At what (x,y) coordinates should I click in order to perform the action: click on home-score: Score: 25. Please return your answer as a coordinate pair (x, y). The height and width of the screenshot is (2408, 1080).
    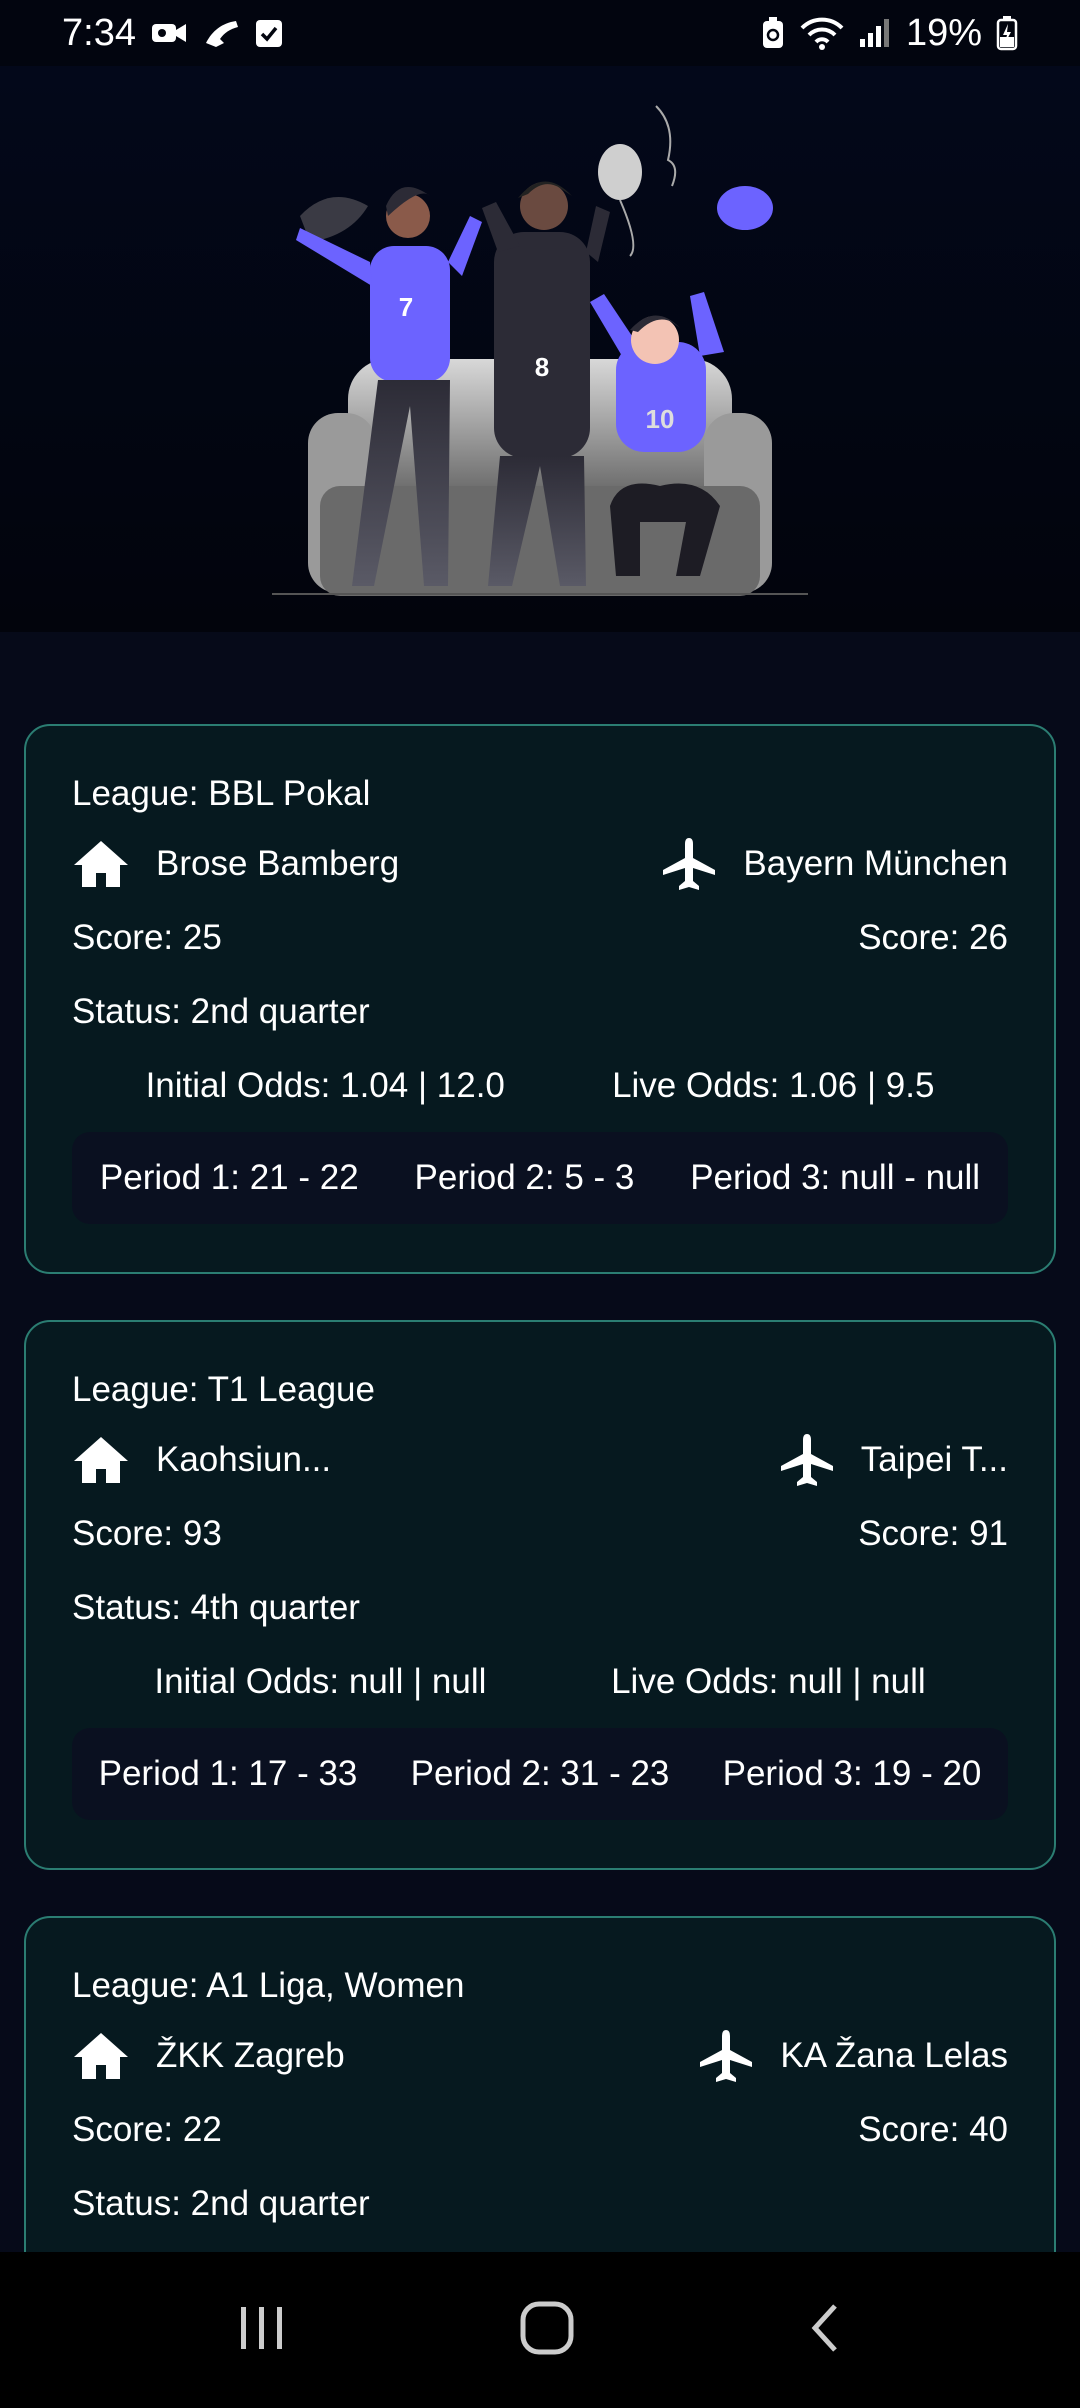
    Looking at the image, I should click on (147, 937).